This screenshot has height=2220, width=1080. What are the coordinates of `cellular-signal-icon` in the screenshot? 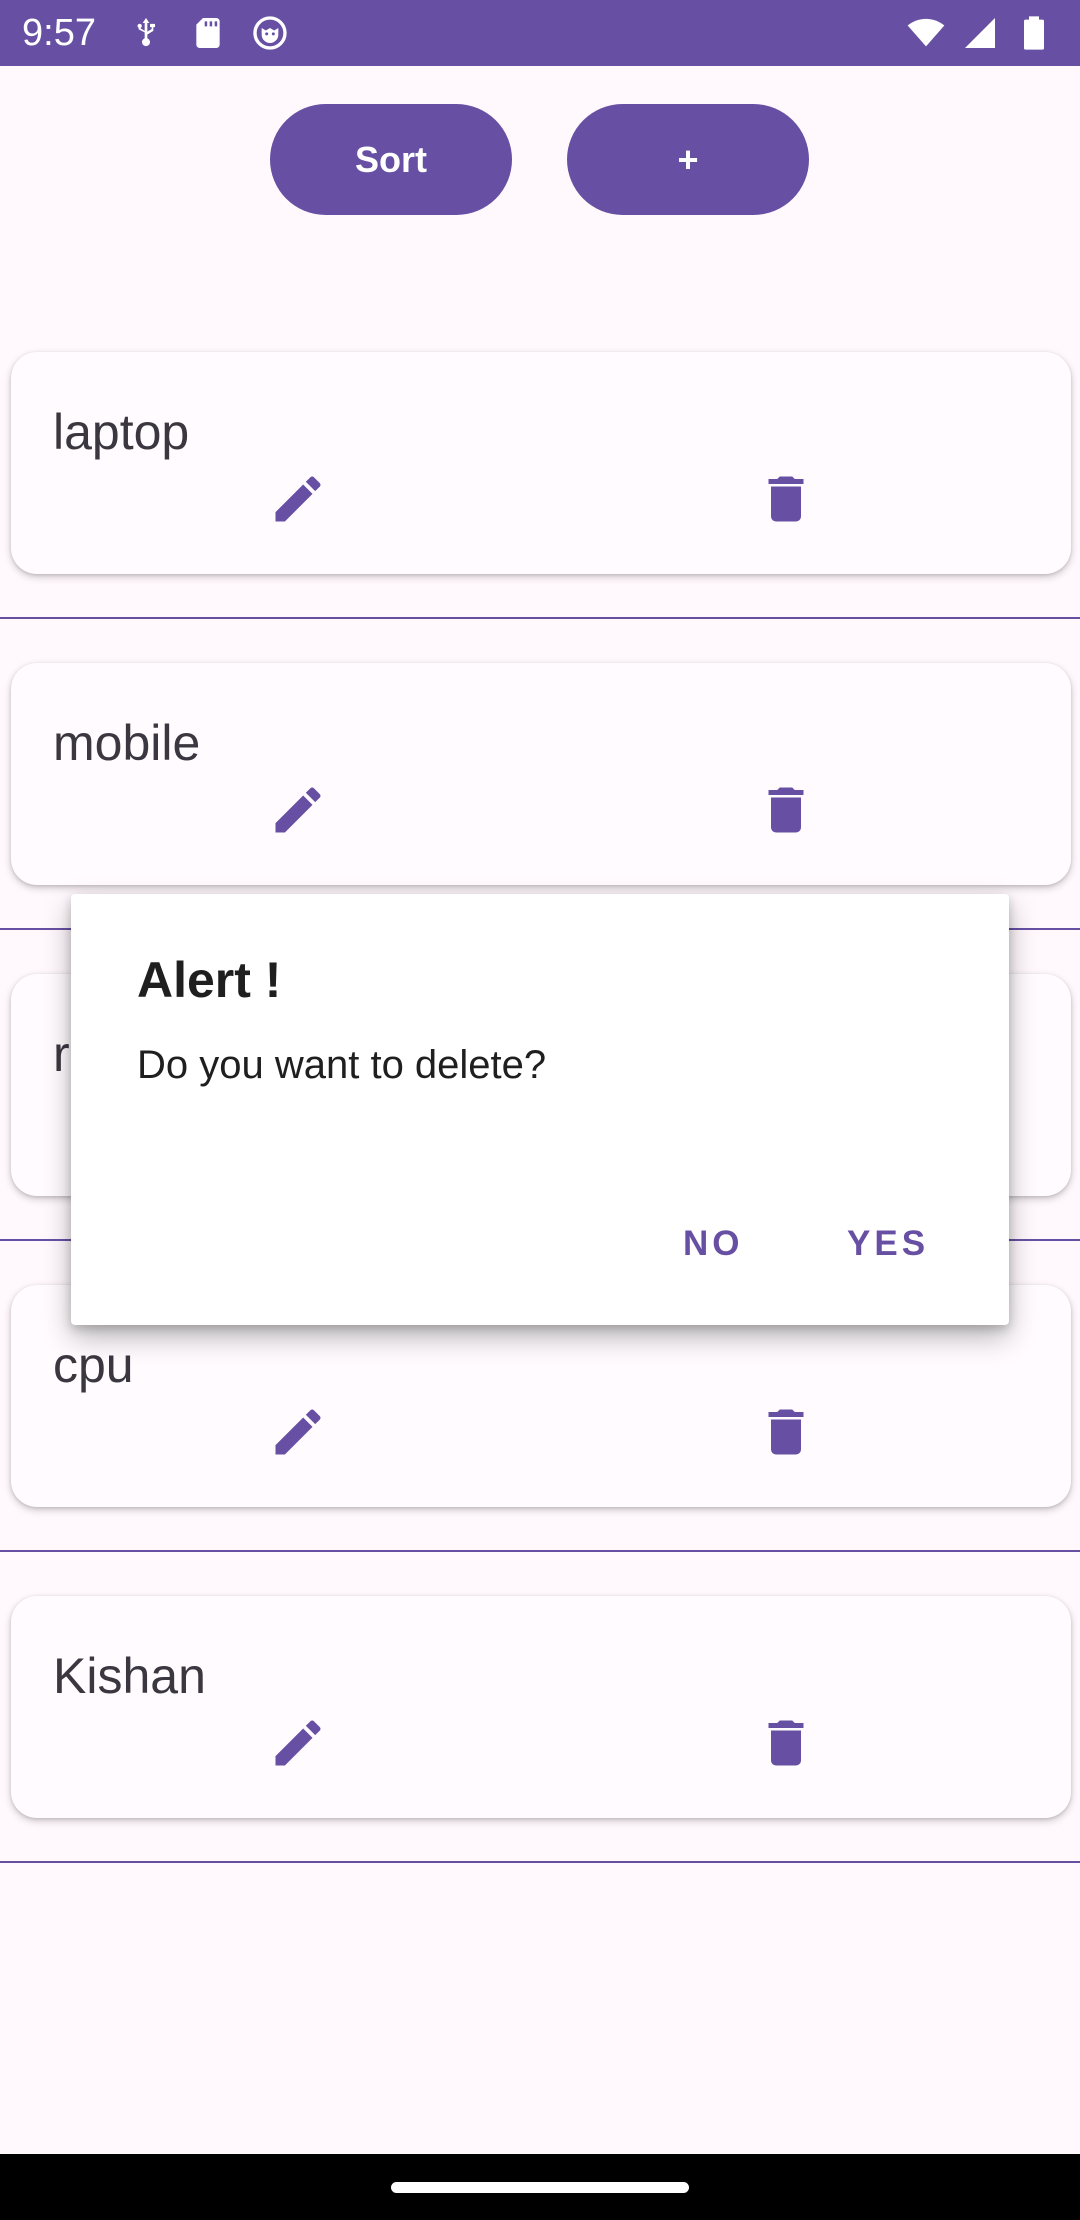 It's located at (980, 33).